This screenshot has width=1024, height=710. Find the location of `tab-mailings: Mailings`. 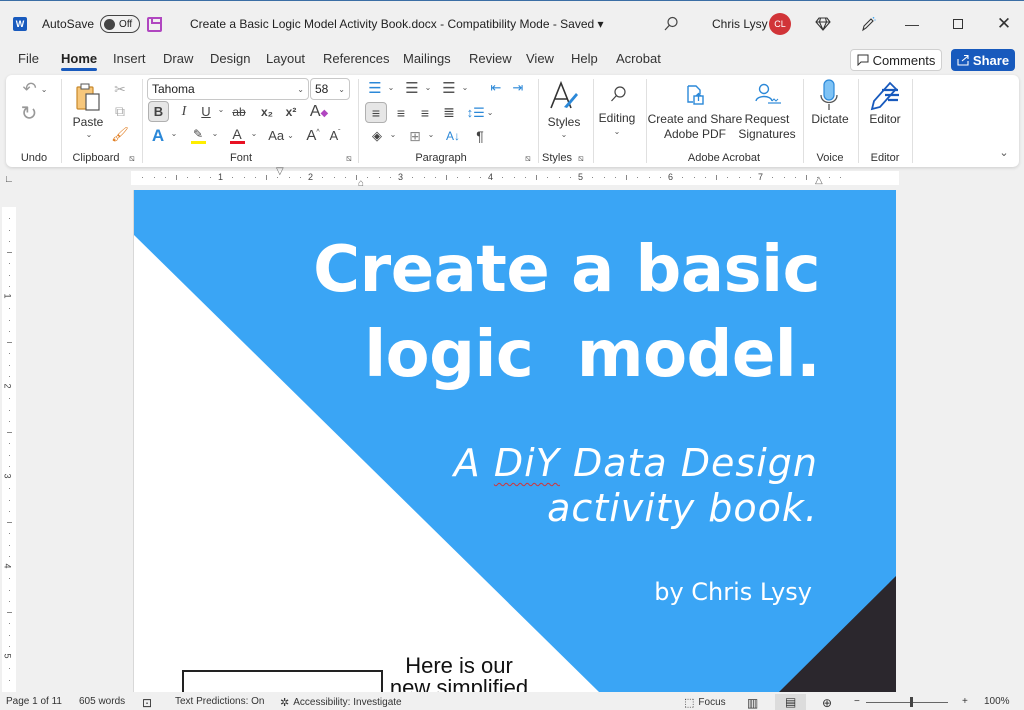

tab-mailings: Mailings is located at coordinates (427, 58).